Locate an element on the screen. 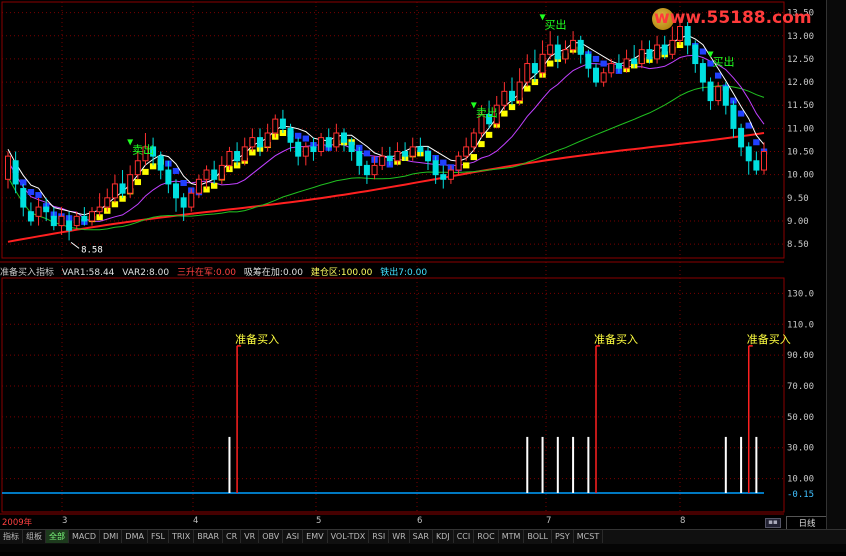 The image size is (846, 556). date-label: 5 is located at coordinates (319, 521).